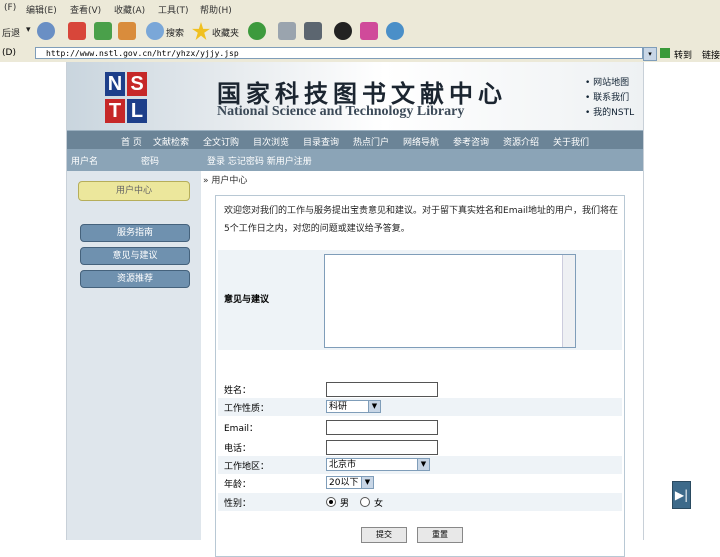  What do you see at coordinates (321, 141) in the screenshot?
I see `nav-catalog: 目录查询` at bounding box center [321, 141].